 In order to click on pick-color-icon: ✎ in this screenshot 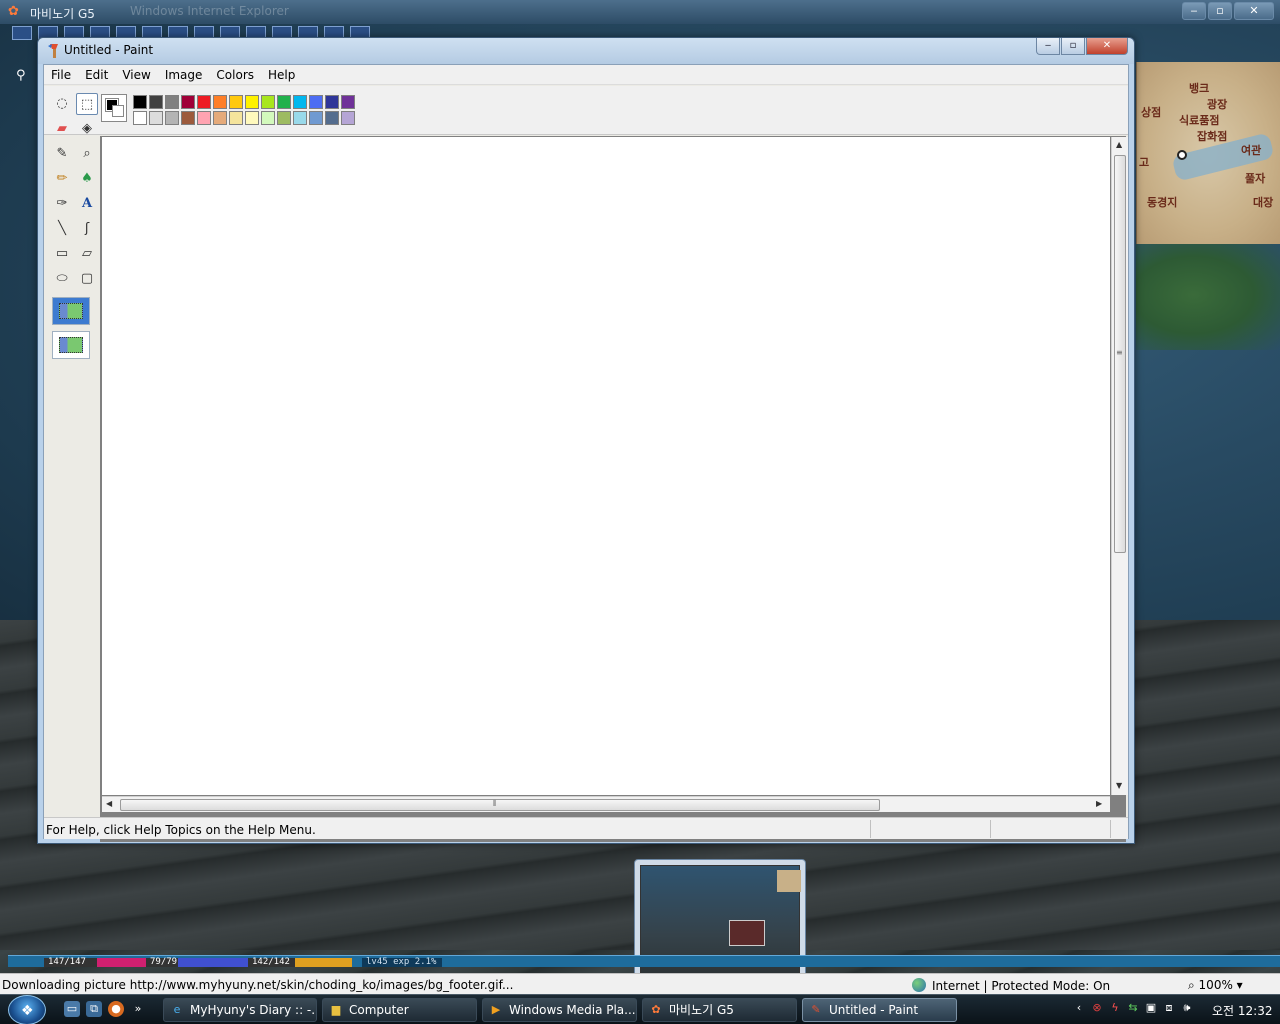, I will do `click(62, 154)`.